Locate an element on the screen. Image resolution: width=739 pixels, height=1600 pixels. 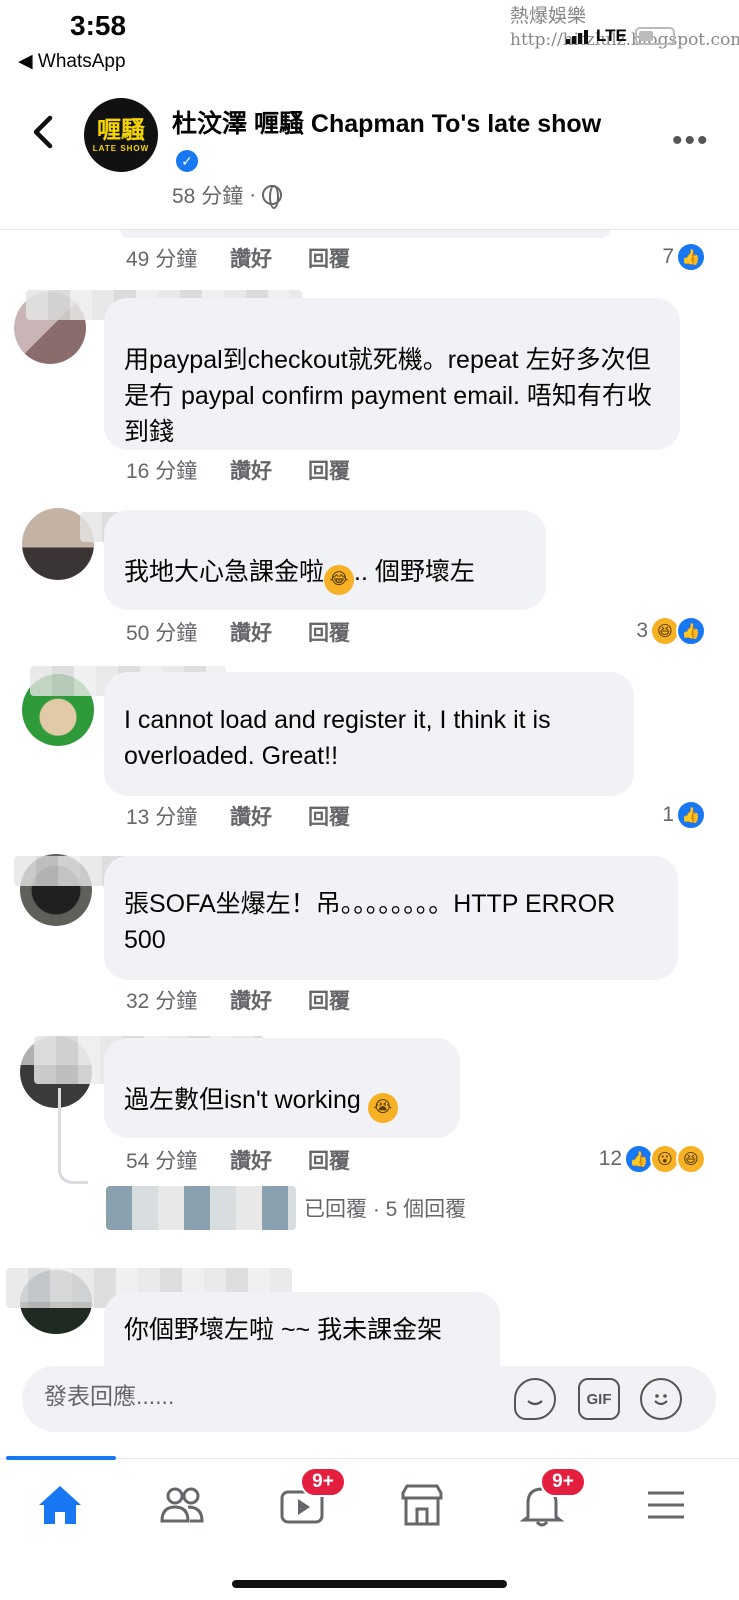
comment-text-tail: .. 個野壞左 is located at coordinates (414, 572).